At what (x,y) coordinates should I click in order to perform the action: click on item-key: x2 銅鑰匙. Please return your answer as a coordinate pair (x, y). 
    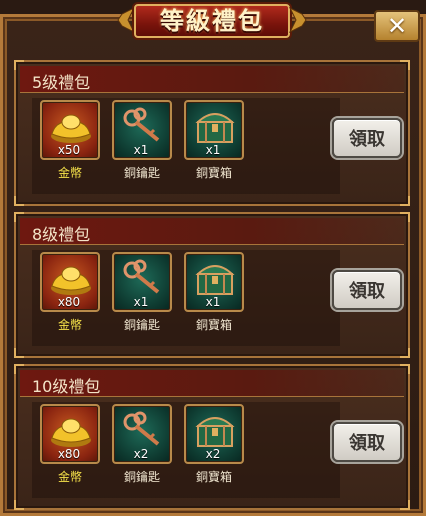
    Looking at the image, I should click on (142, 449).